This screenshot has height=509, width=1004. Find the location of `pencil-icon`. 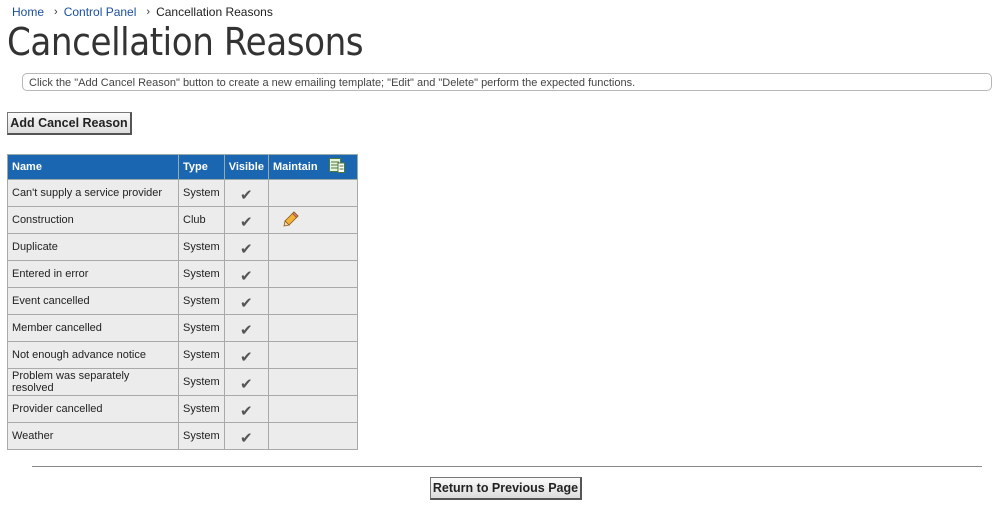

pencil-icon is located at coordinates (291, 220).